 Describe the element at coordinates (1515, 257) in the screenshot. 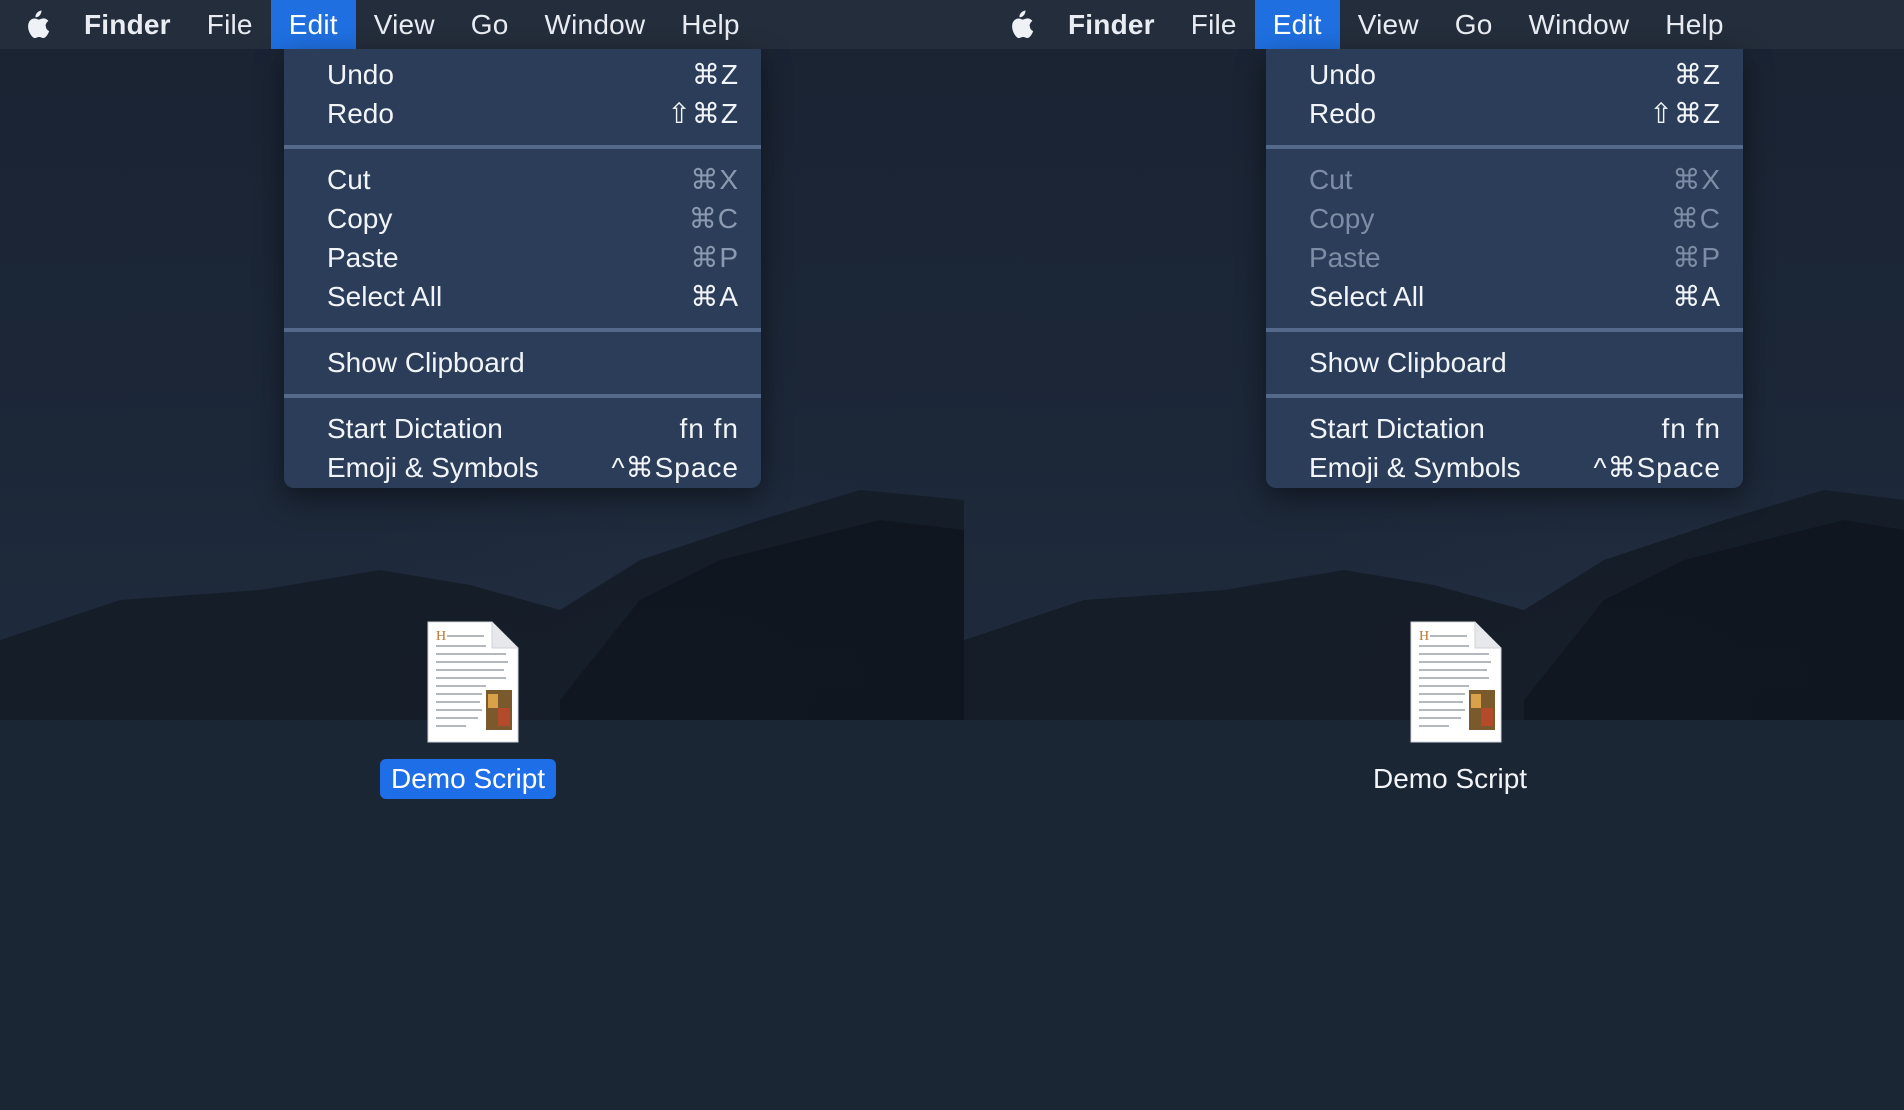

I see `menu-item-paste-disabled: Paste ⌘P` at that location.